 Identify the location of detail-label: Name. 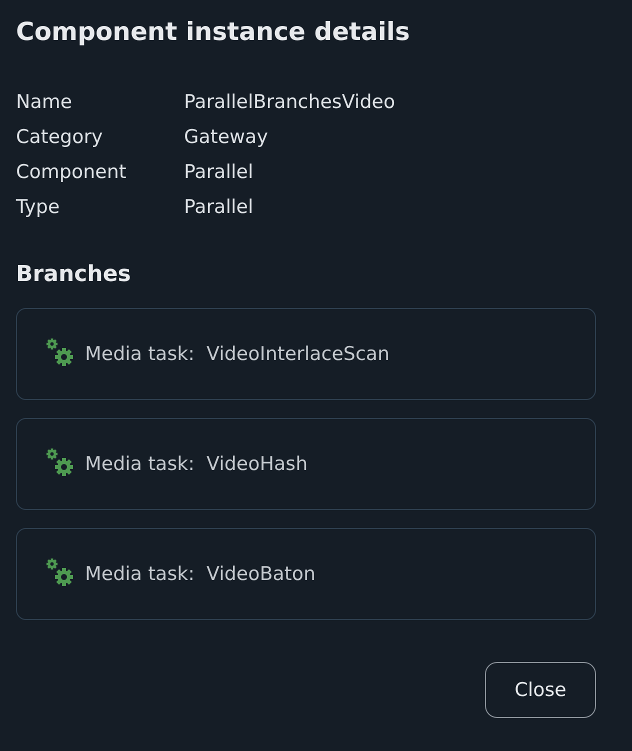
(45, 102).